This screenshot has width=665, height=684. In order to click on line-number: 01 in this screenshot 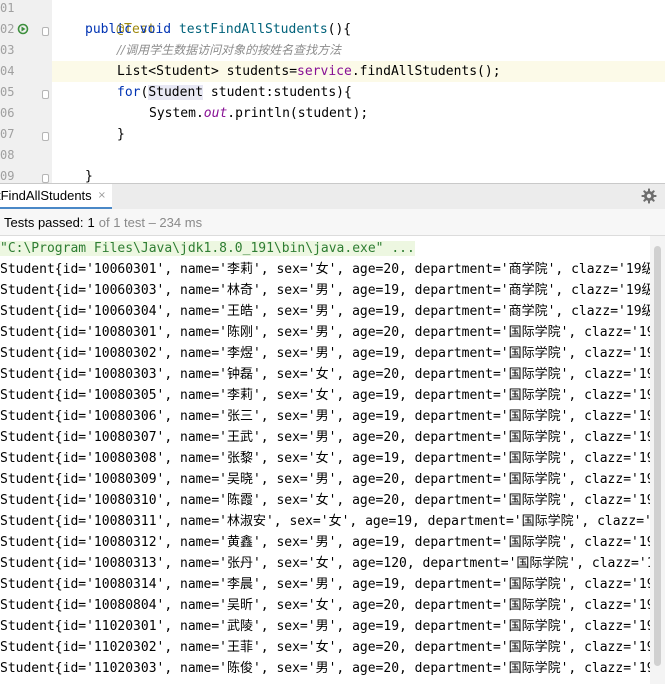, I will do `click(7, 8)`.